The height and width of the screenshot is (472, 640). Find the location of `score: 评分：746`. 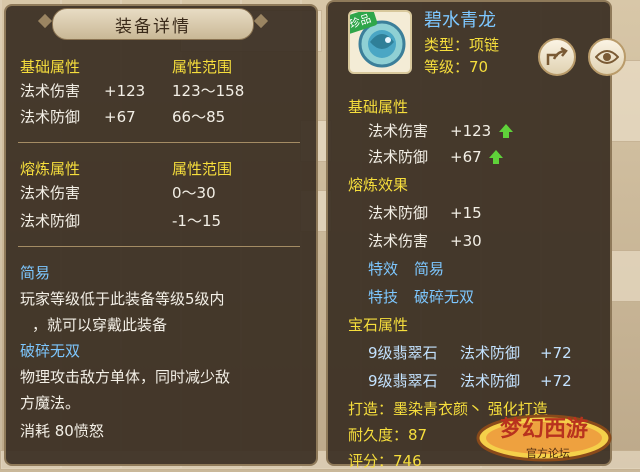

score: 评分：746 is located at coordinates (385, 461).